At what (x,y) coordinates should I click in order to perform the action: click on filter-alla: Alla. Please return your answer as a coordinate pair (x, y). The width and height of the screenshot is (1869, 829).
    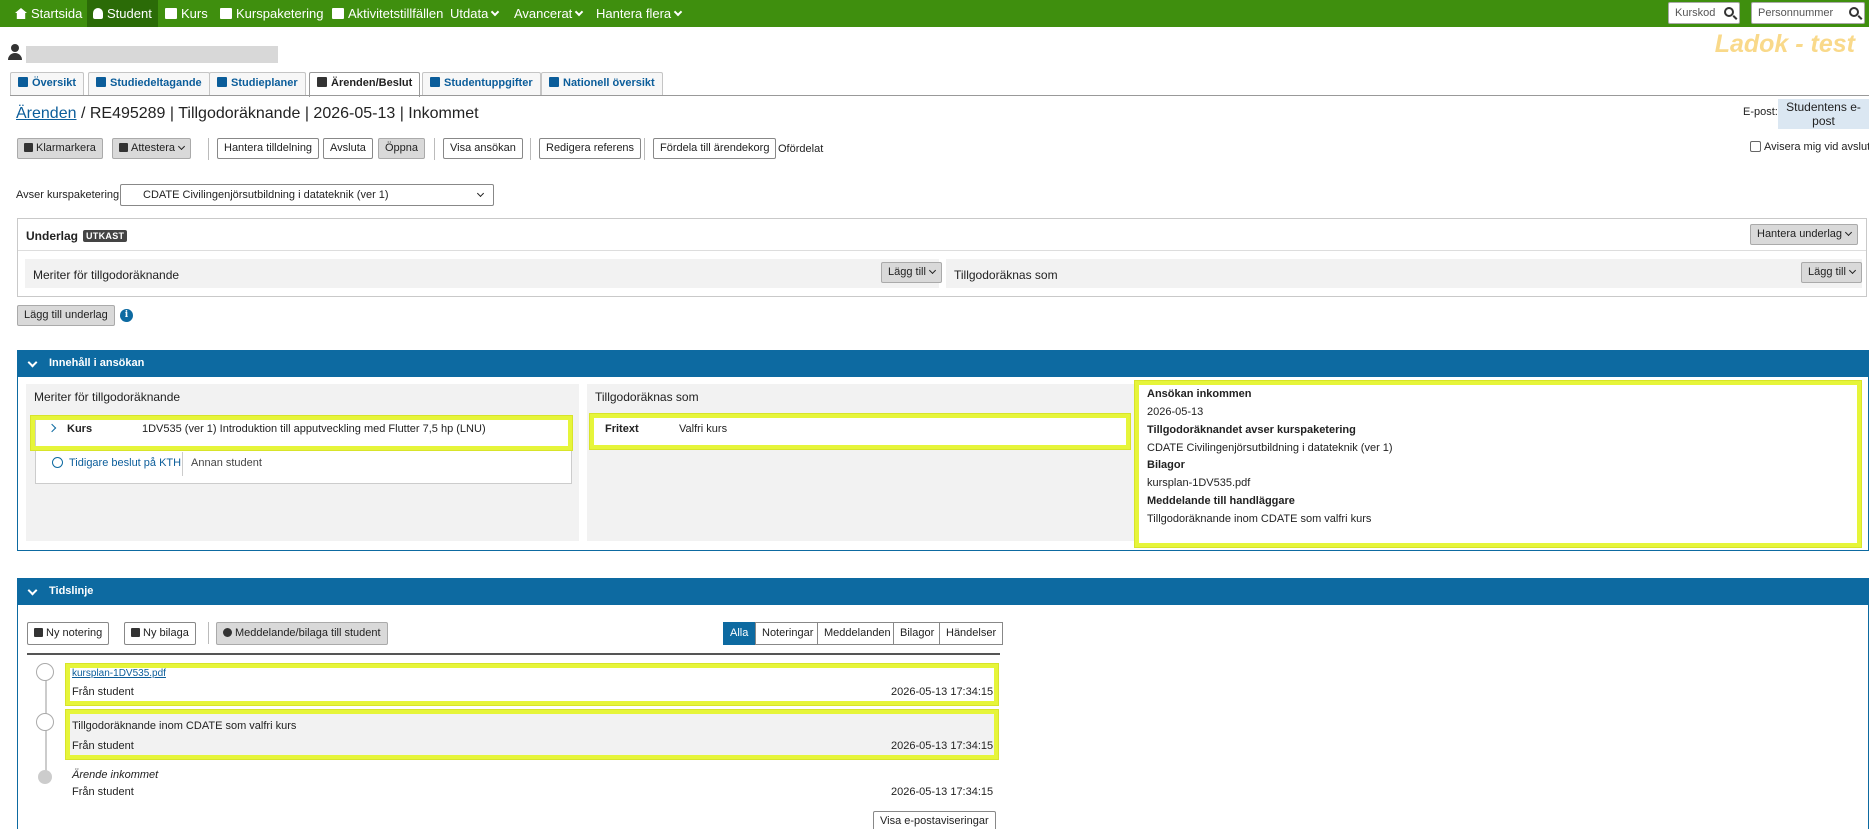
    Looking at the image, I should click on (739, 633).